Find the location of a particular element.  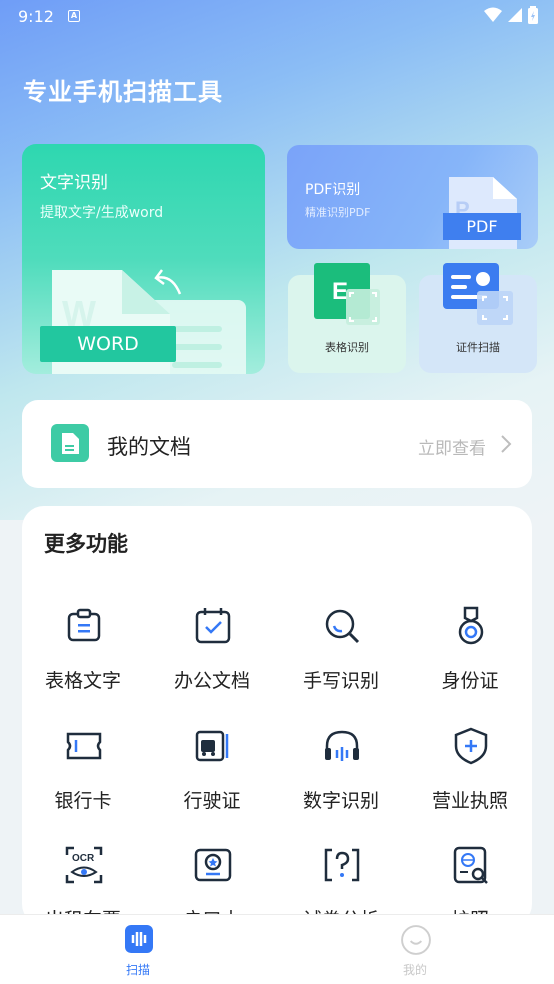

nav-tab-scan: 扫描 is located at coordinates (138, 953).